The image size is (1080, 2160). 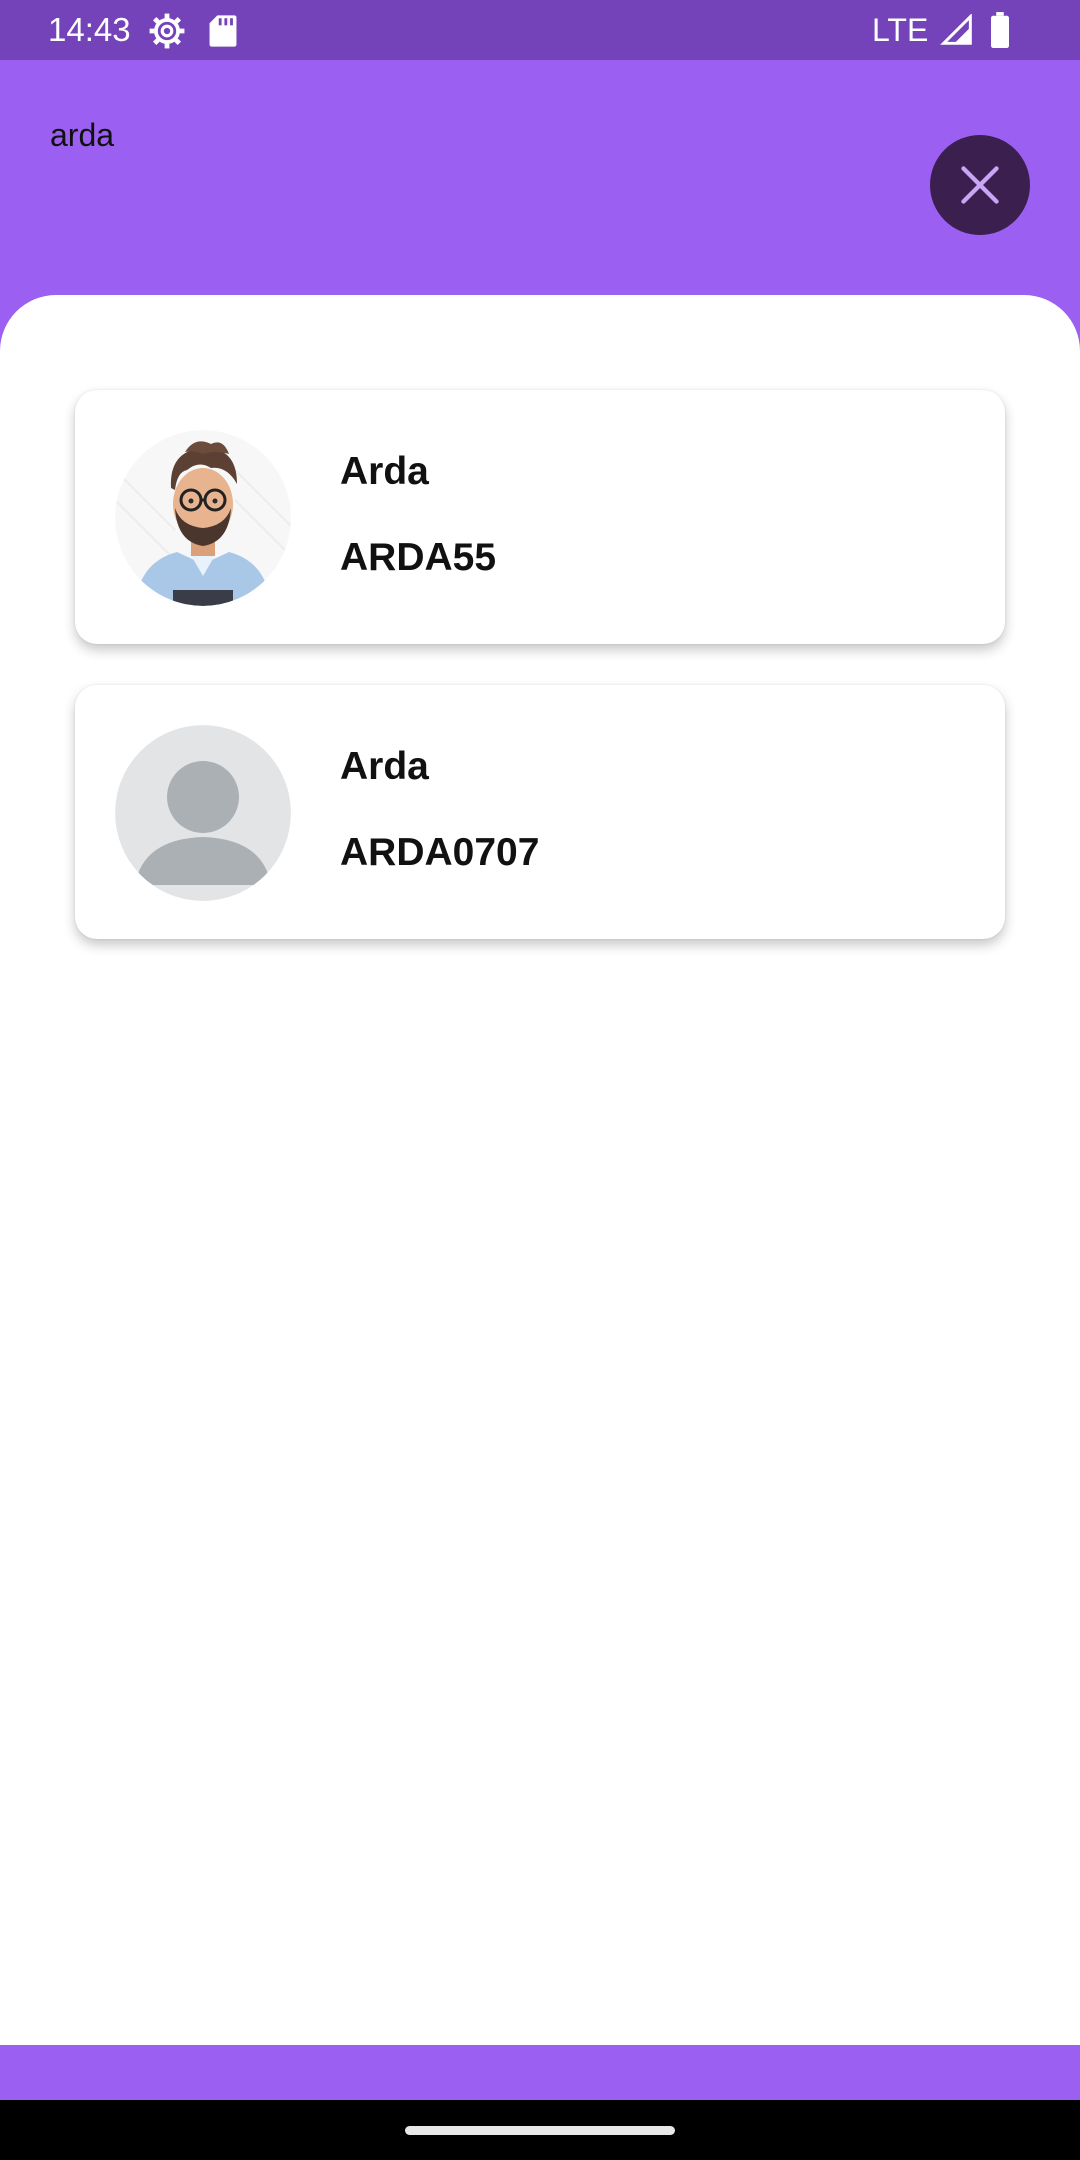 What do you see at coordinates (900, 30) in the screenshot?
I see `network-type: LTE` at bounding box center [900, 30].